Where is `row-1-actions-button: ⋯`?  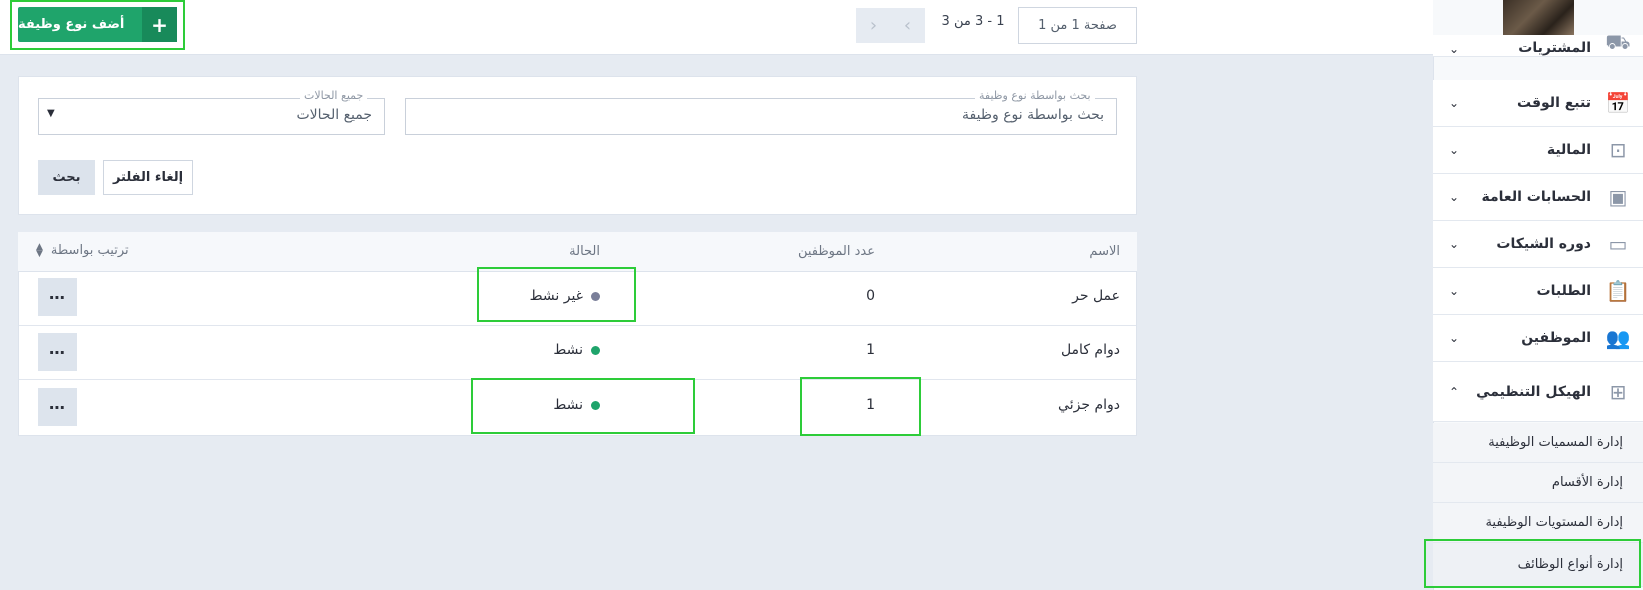
row-1-actions-button: ⋯ is located at coordinates (57, 297).